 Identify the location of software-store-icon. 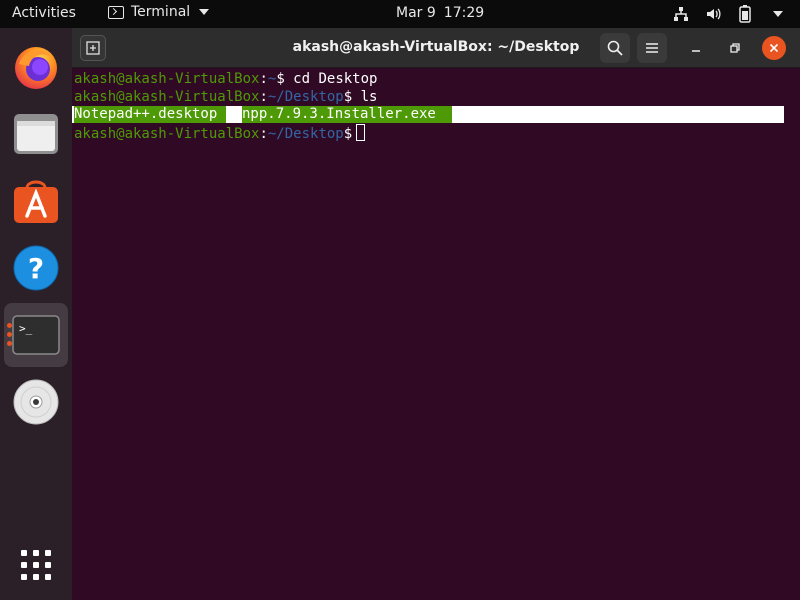
(36, 201).